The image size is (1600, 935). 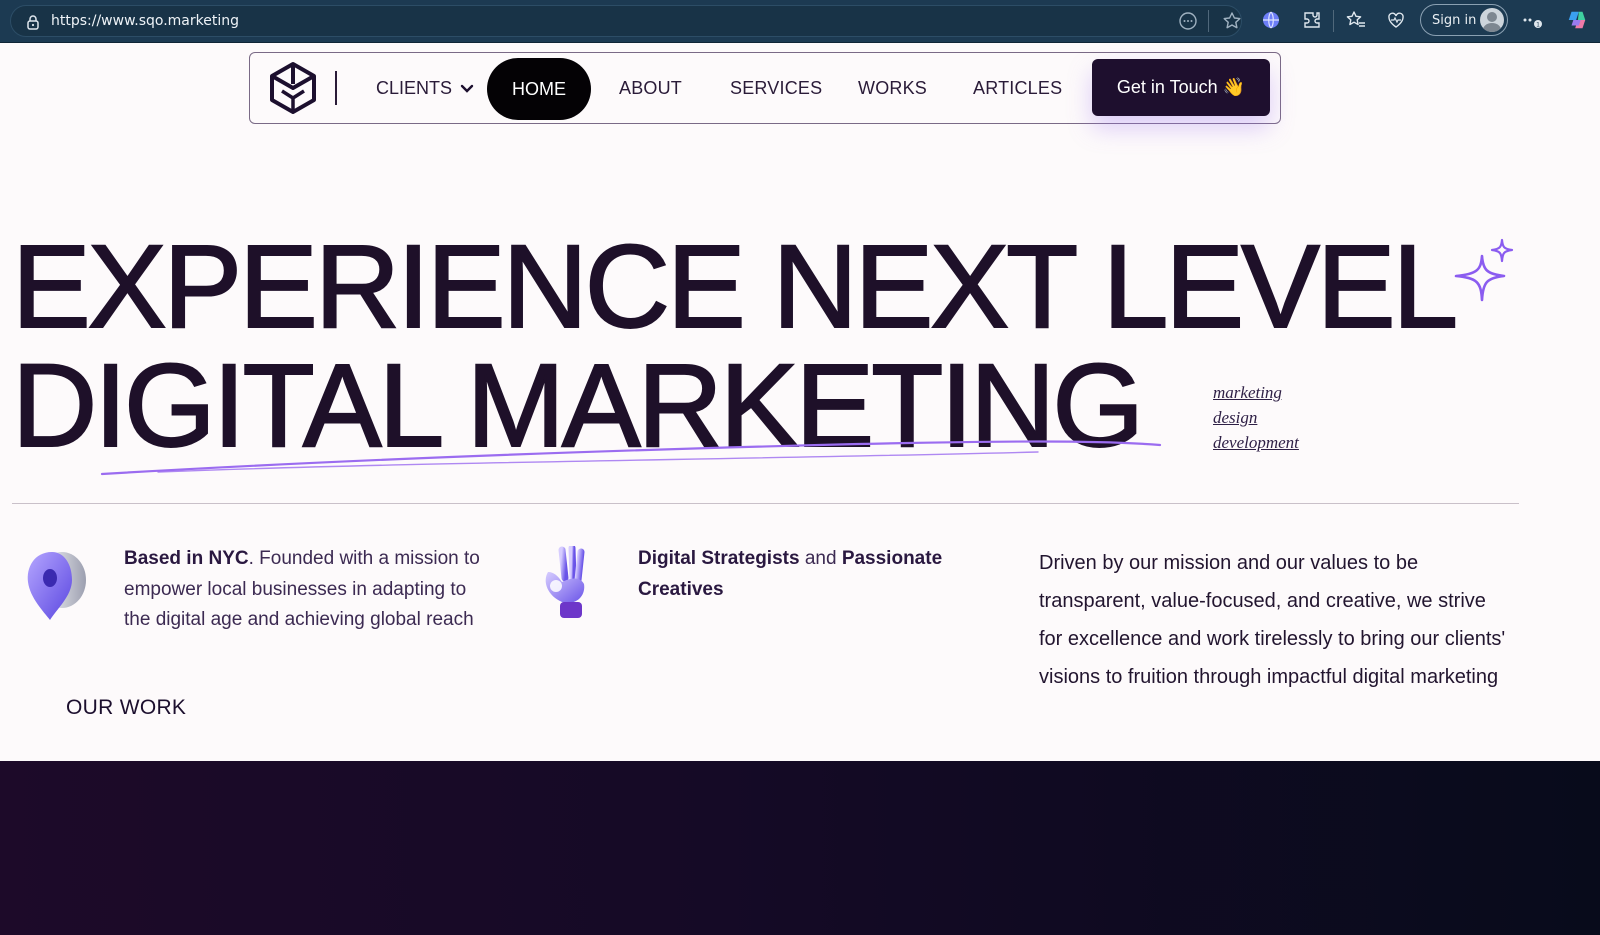 What do you see at coordinates (1484, 270) in the screenshot?
I see `sparkle-icon` at bounding box center [1484, 270].